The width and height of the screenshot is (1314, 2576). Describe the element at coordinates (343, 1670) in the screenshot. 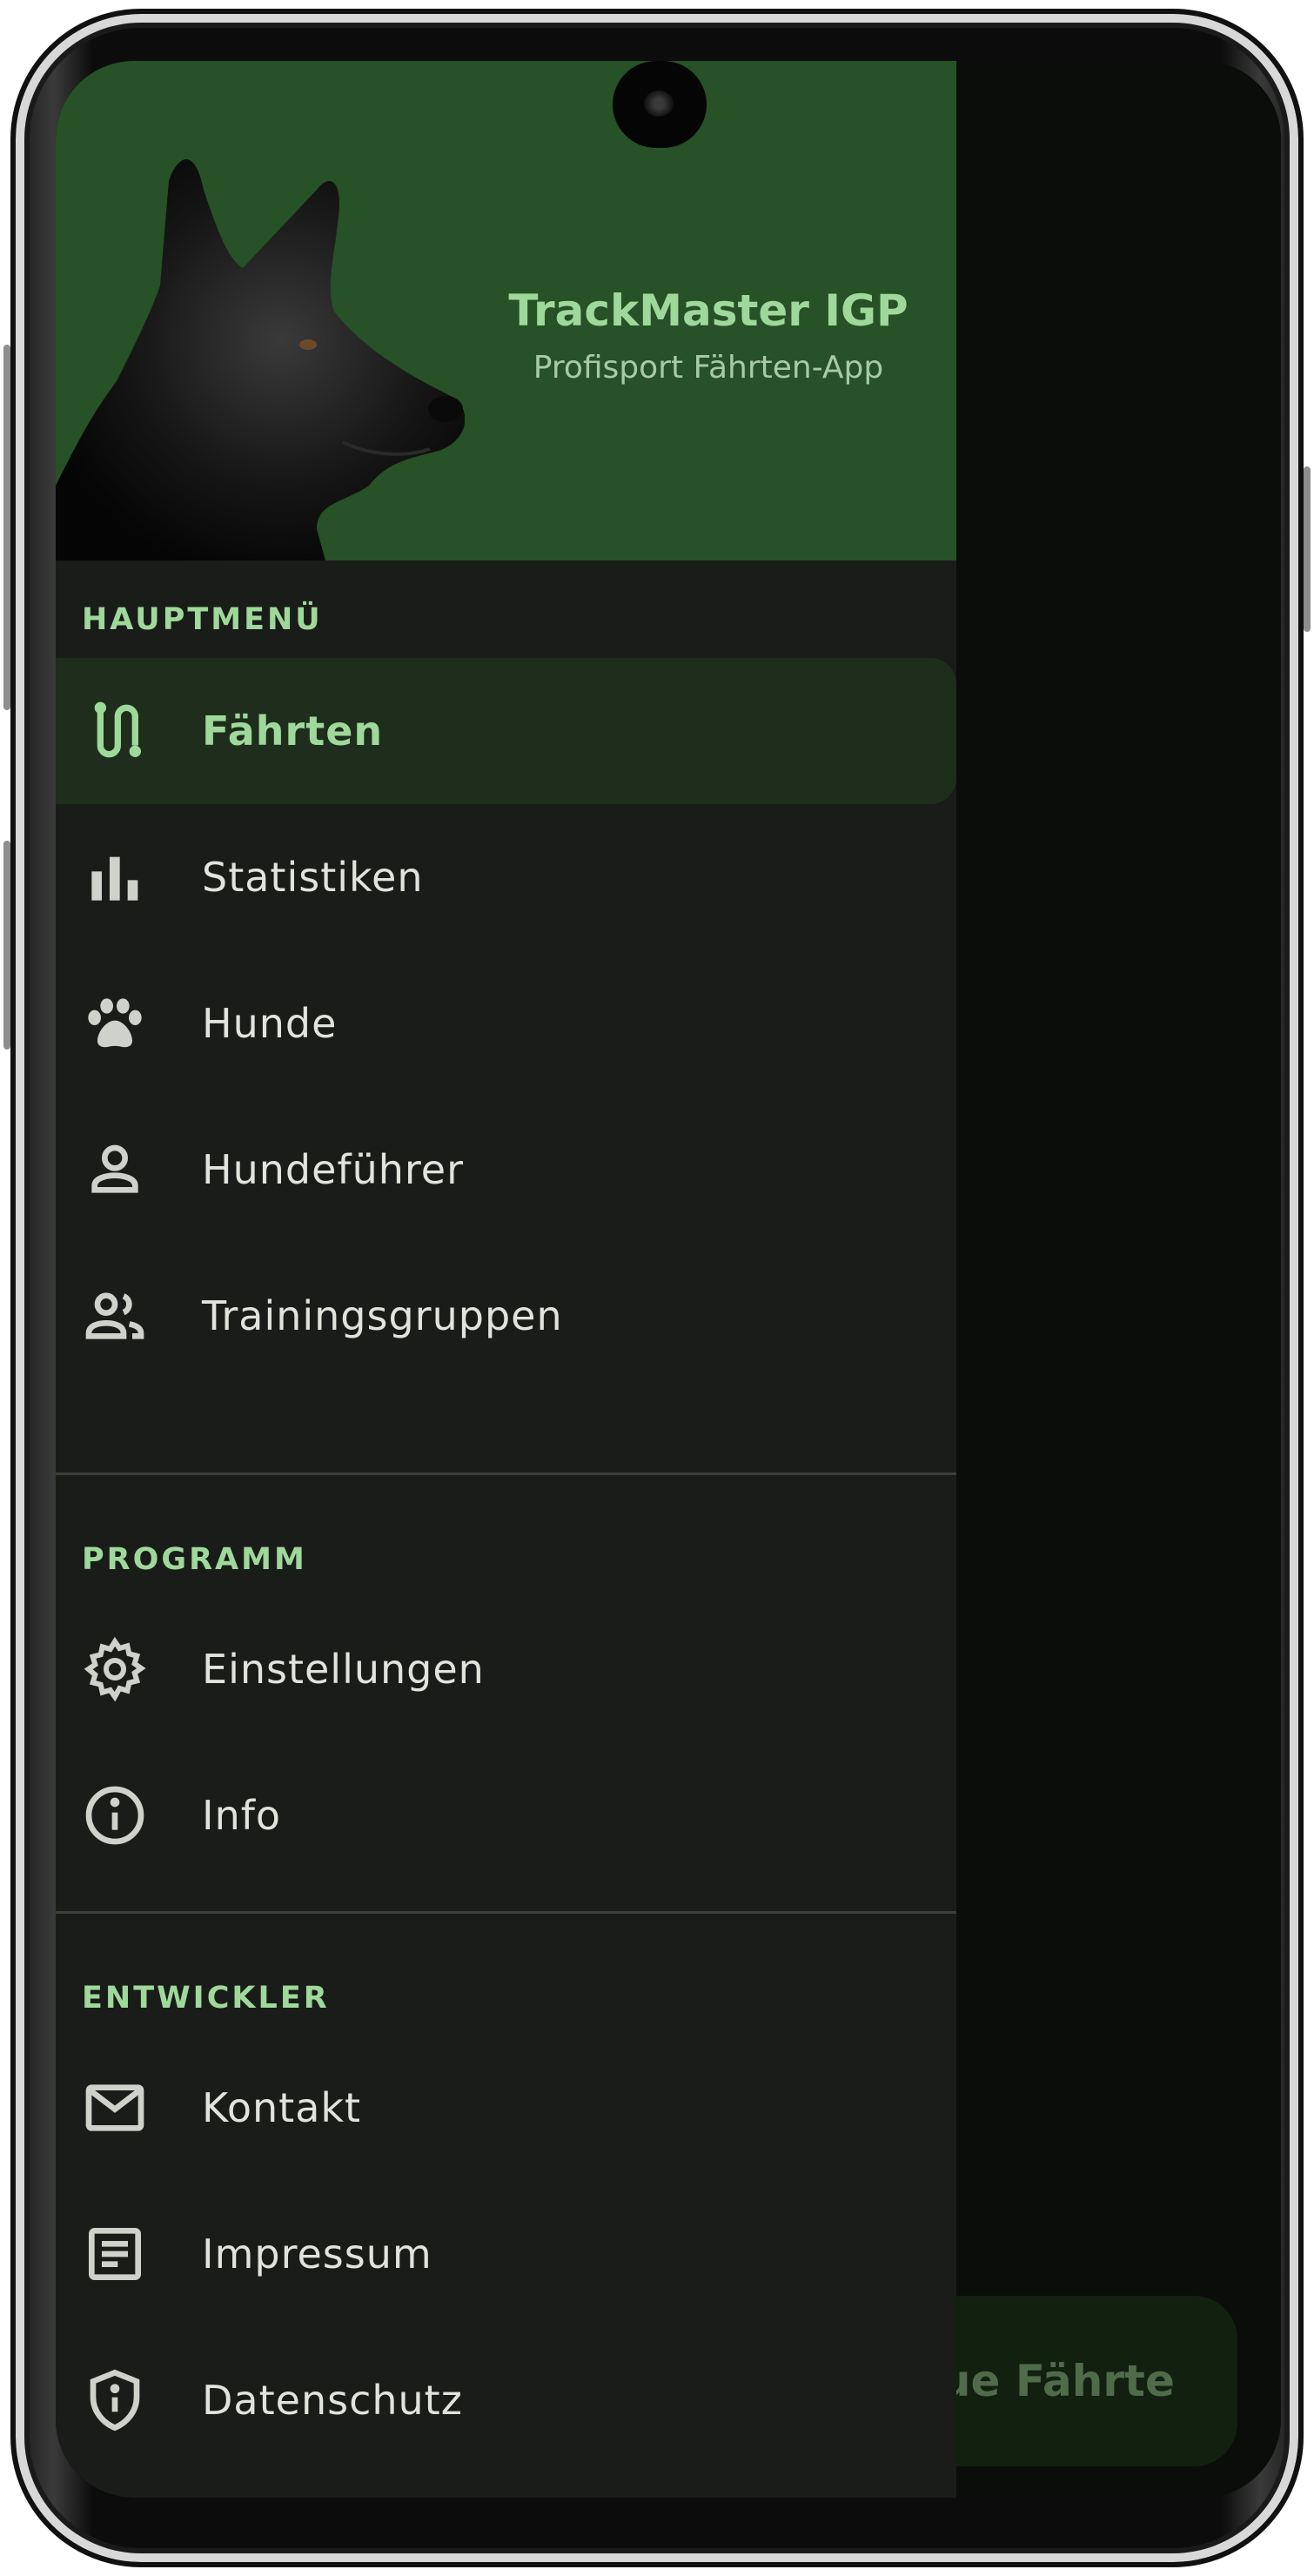

I see `nav-item-label: Einstellungen` at that location.